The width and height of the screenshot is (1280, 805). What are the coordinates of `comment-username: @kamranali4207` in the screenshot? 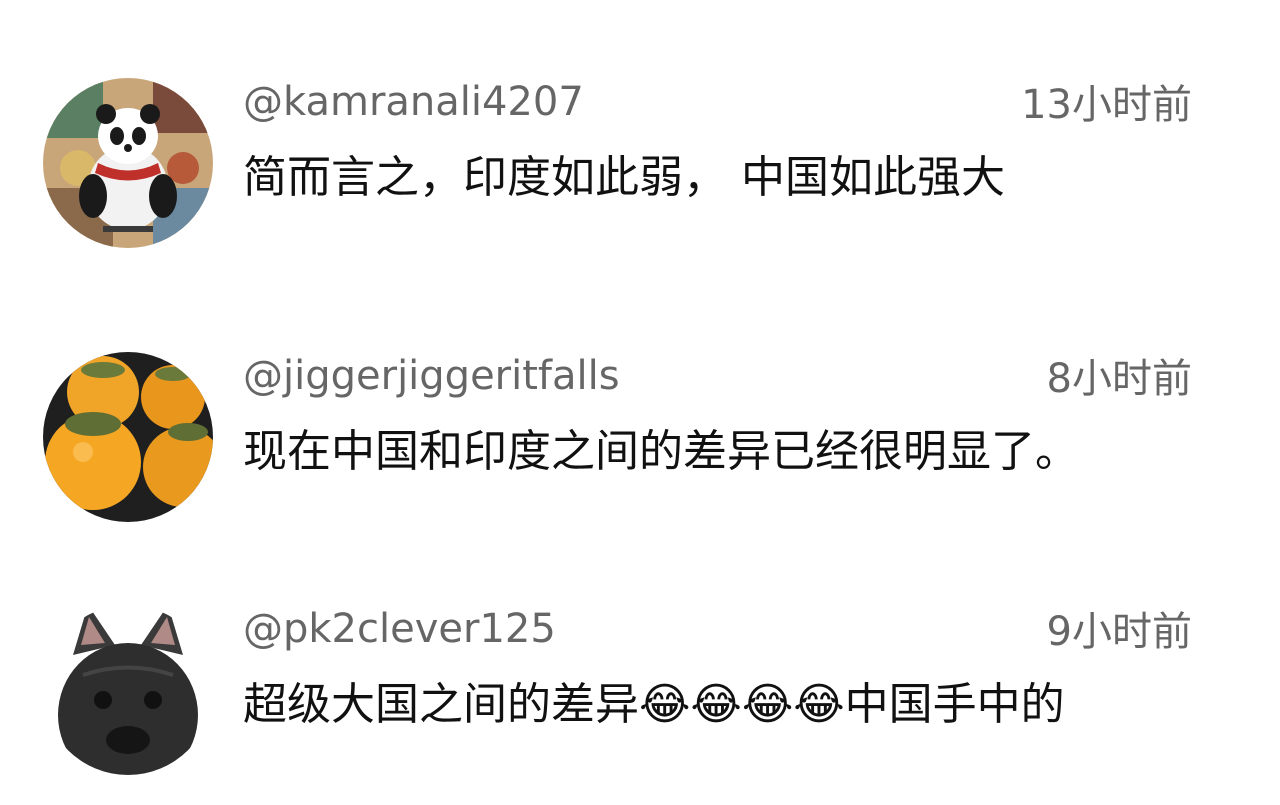 It's located at (413, 102).